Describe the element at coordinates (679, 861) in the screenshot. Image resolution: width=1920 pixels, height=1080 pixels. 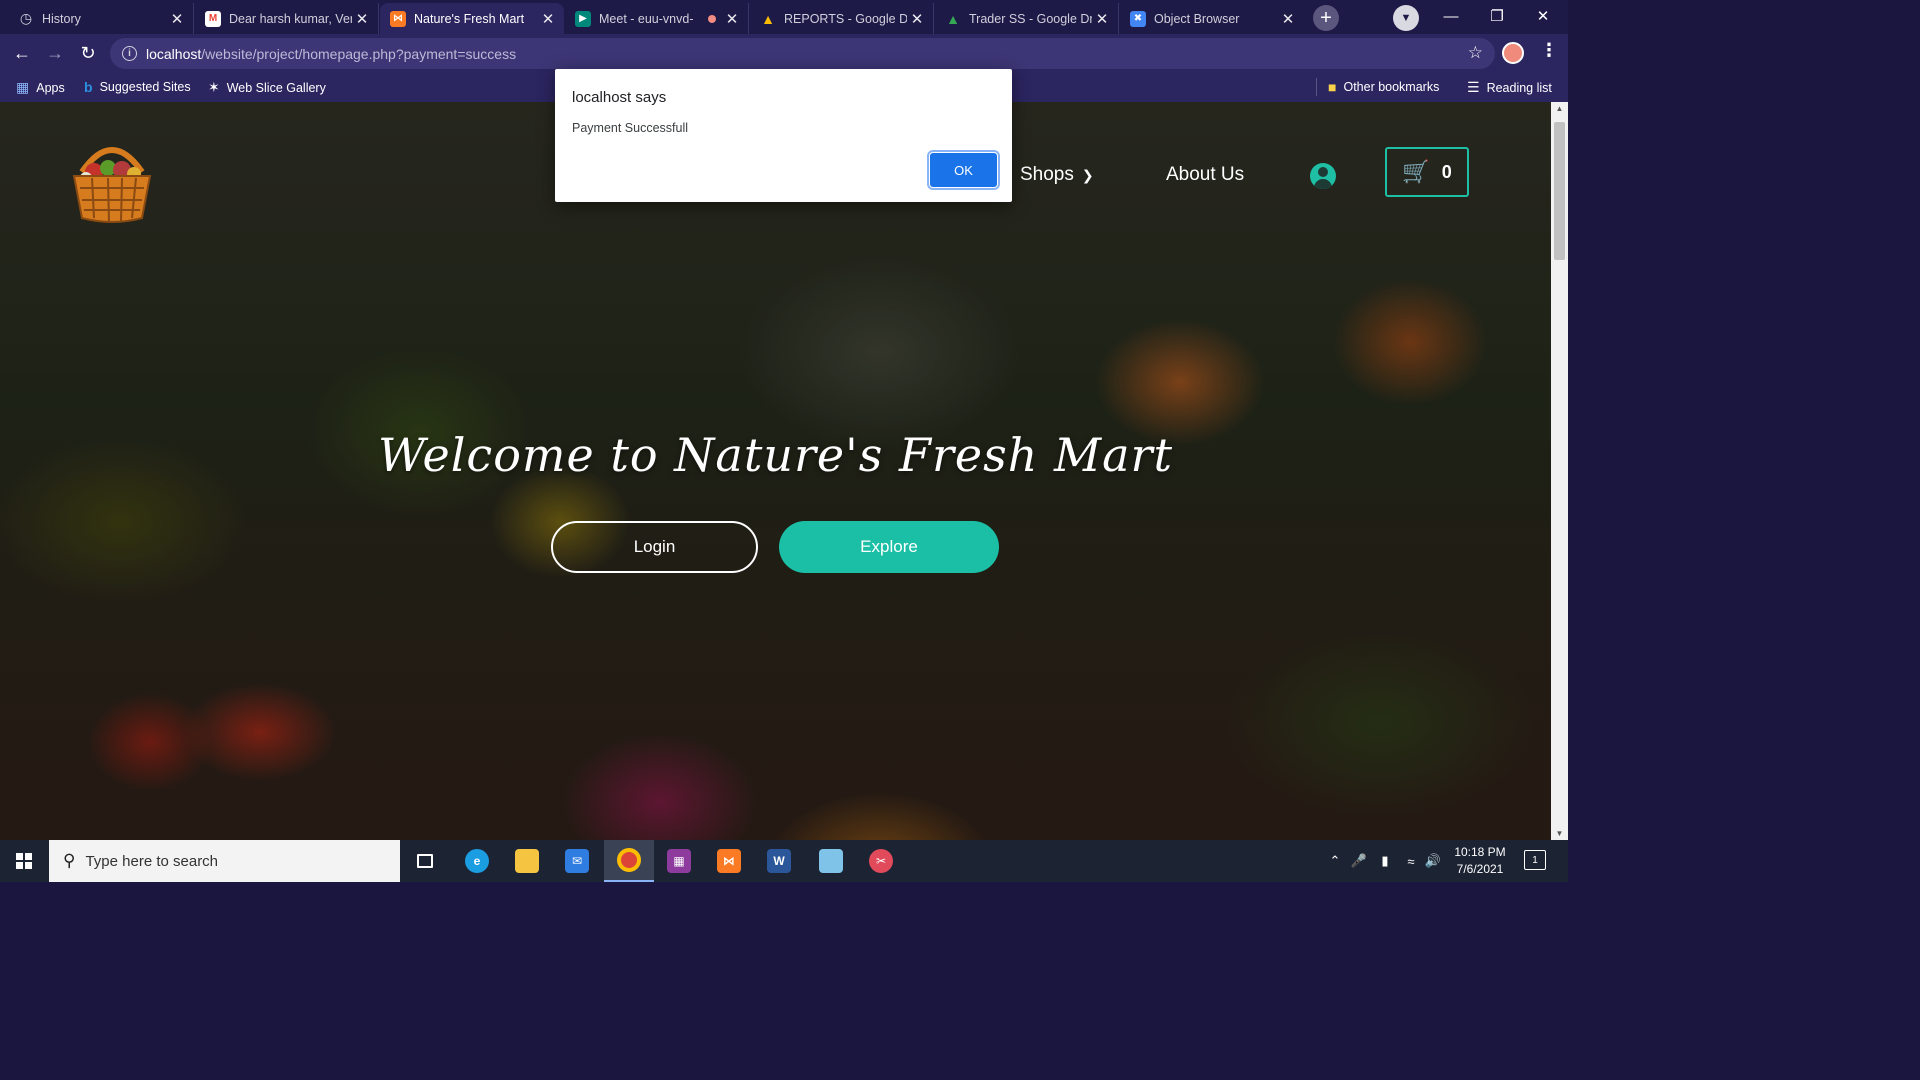
I see `winrar-icon: ▦` at that location.